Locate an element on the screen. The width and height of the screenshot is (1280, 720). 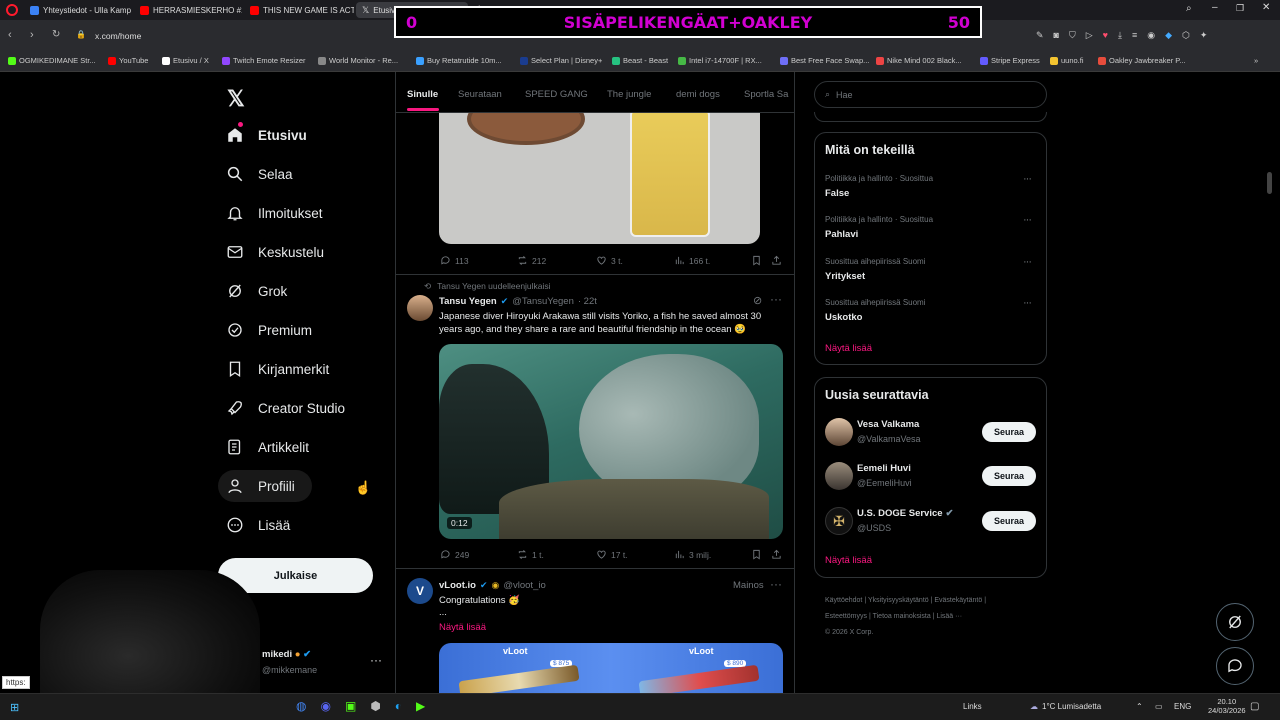
post3-more-icon: ··· is located at coordinates (776, 584).